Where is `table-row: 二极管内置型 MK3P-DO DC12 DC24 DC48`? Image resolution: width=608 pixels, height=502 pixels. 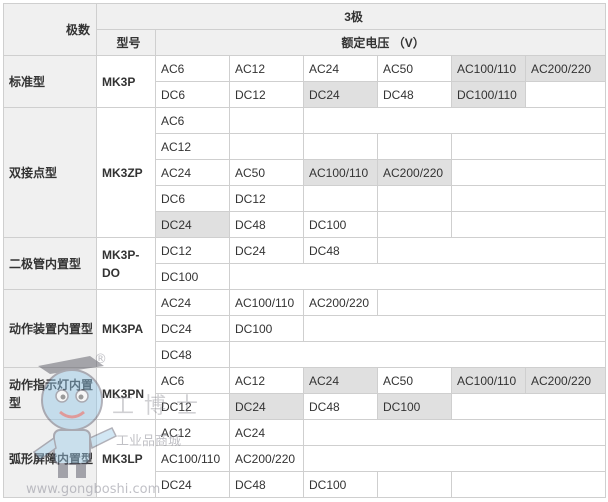 table-row: 二极管内置型 MK3P-DO DC12 DC24 DC48 is located at coordinates (305, 263).